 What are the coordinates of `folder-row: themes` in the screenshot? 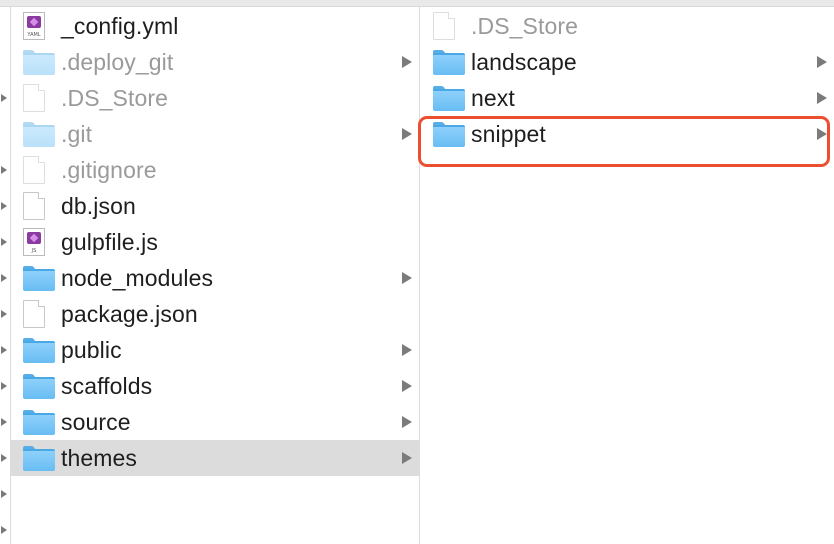 It's located at (215, 458).